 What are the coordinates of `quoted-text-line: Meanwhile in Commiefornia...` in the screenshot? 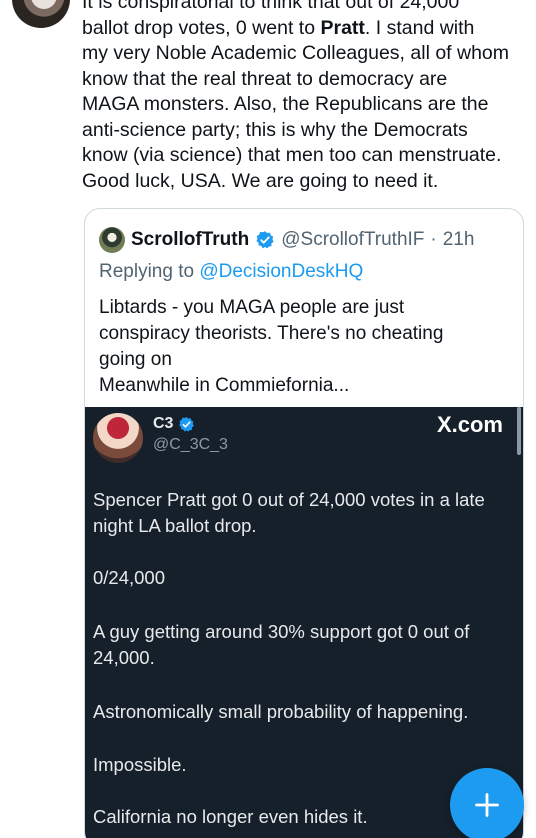 It's located at (224, 385).